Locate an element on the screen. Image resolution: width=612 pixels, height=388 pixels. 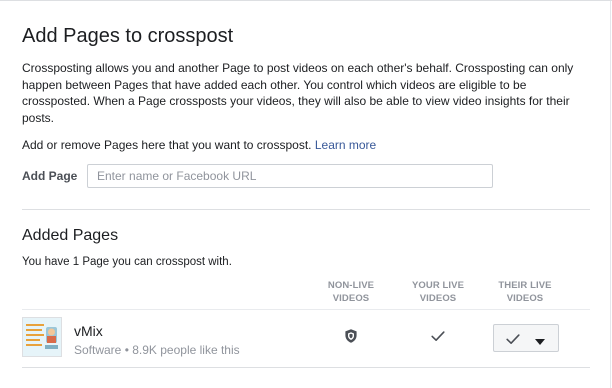
column-header-non-live-videos: NON-LIVE VIDEOS is located at coordinates (351, 292).